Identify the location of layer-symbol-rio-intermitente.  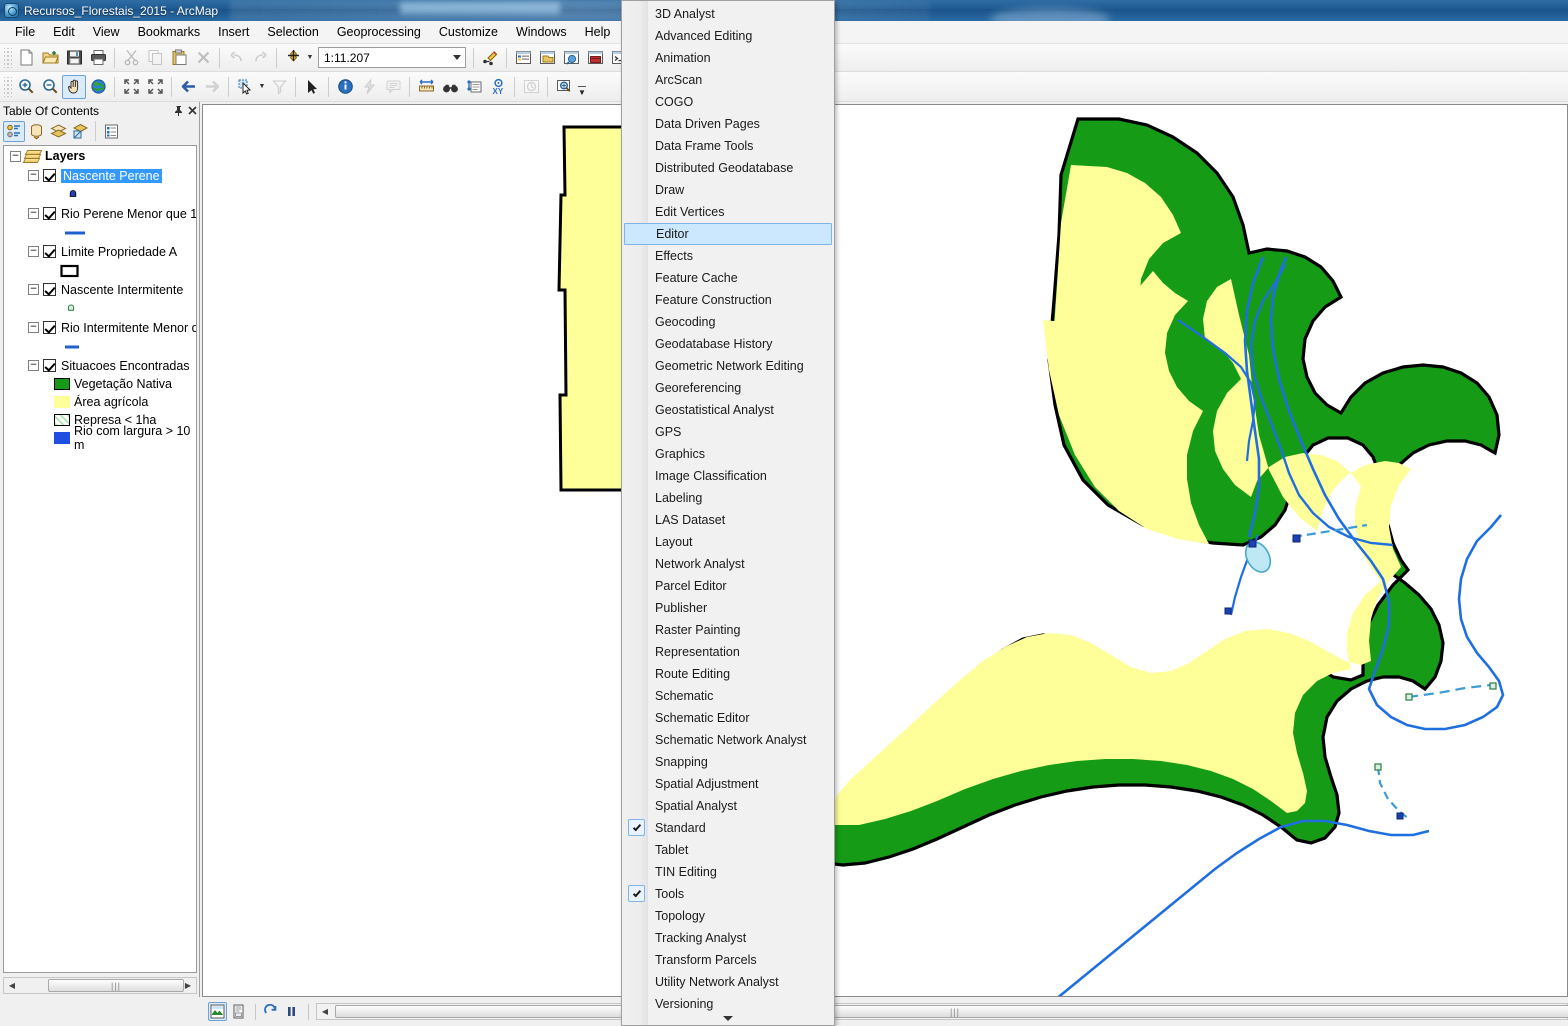
(100, 346).